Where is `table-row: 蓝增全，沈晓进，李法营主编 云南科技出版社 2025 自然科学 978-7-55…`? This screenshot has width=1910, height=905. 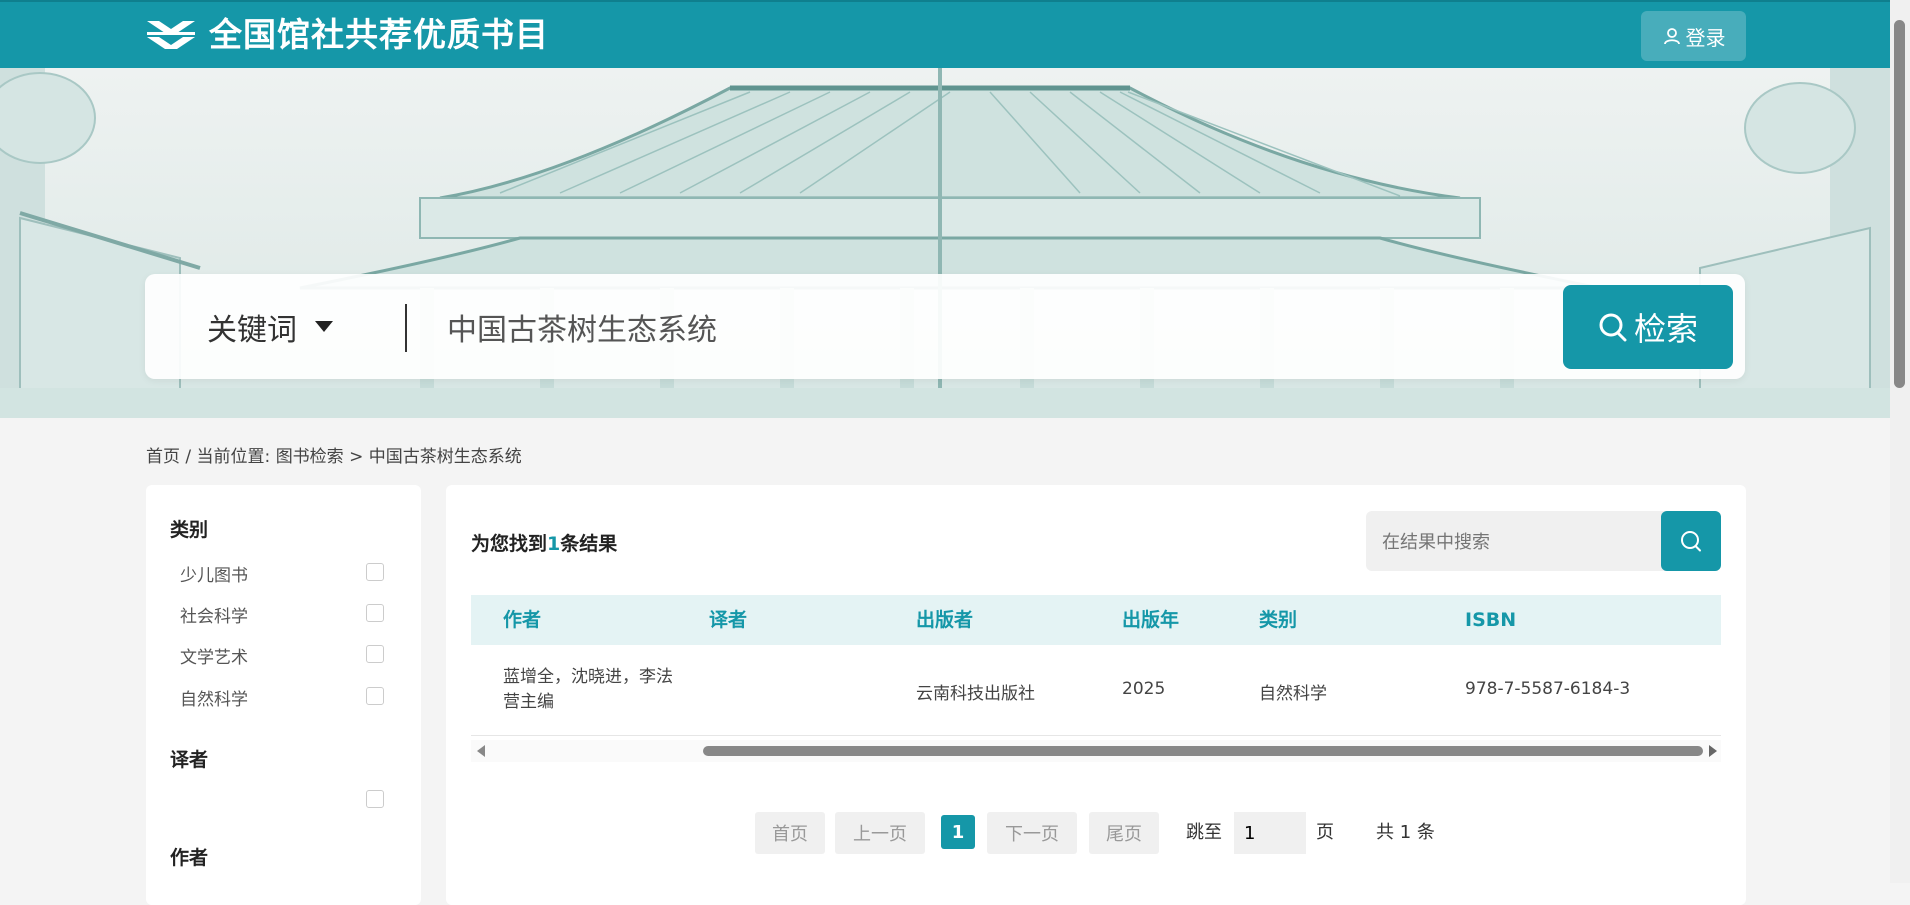 table-row: 蓝增全，沈晓进，李法营主编 云南科技出版社 2025 自然科学 978-7-55… is located at coordinates (1096, 690).